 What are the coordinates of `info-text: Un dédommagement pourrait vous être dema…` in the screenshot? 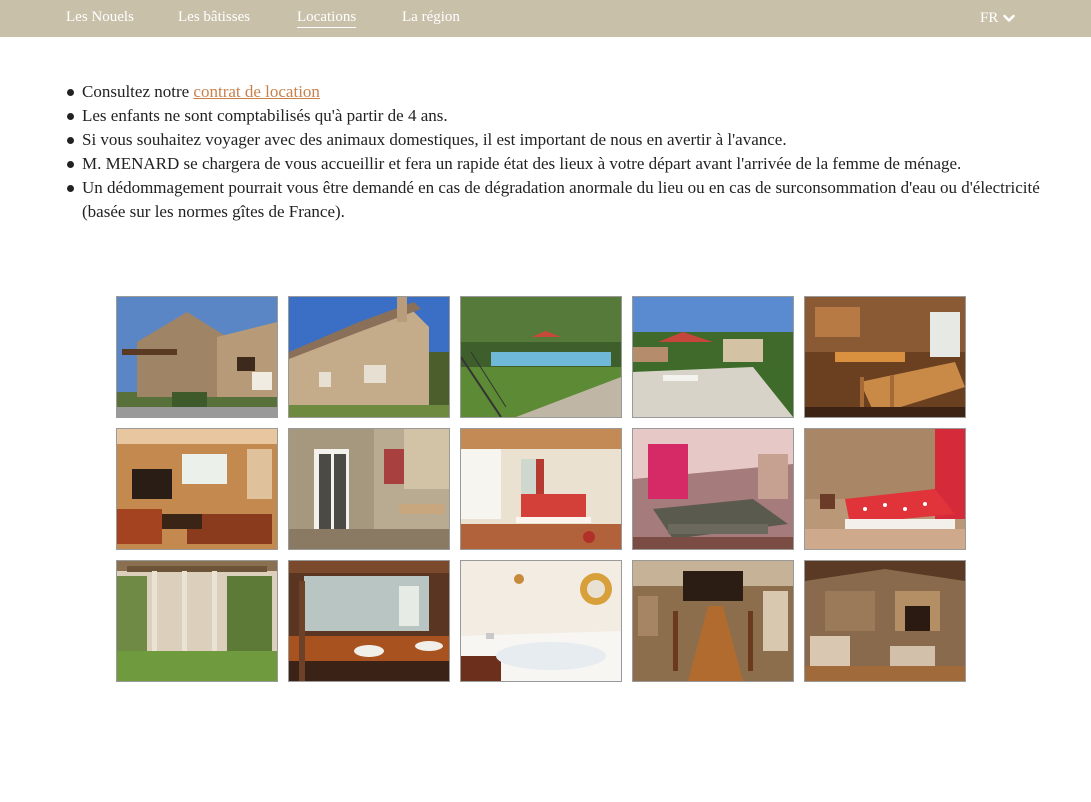 It's located at (561, 199).